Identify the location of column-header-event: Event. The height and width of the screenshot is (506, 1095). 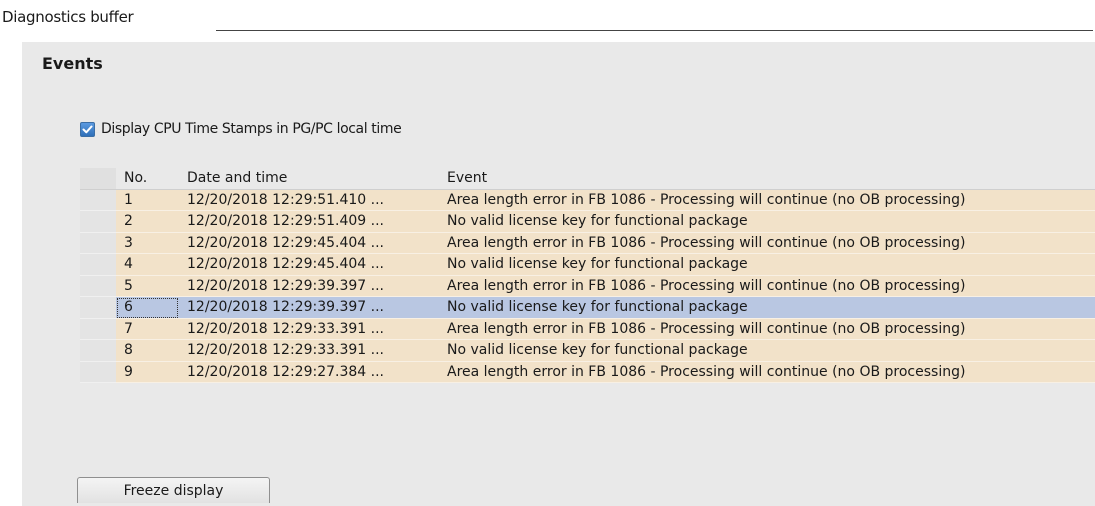
(767, 179).